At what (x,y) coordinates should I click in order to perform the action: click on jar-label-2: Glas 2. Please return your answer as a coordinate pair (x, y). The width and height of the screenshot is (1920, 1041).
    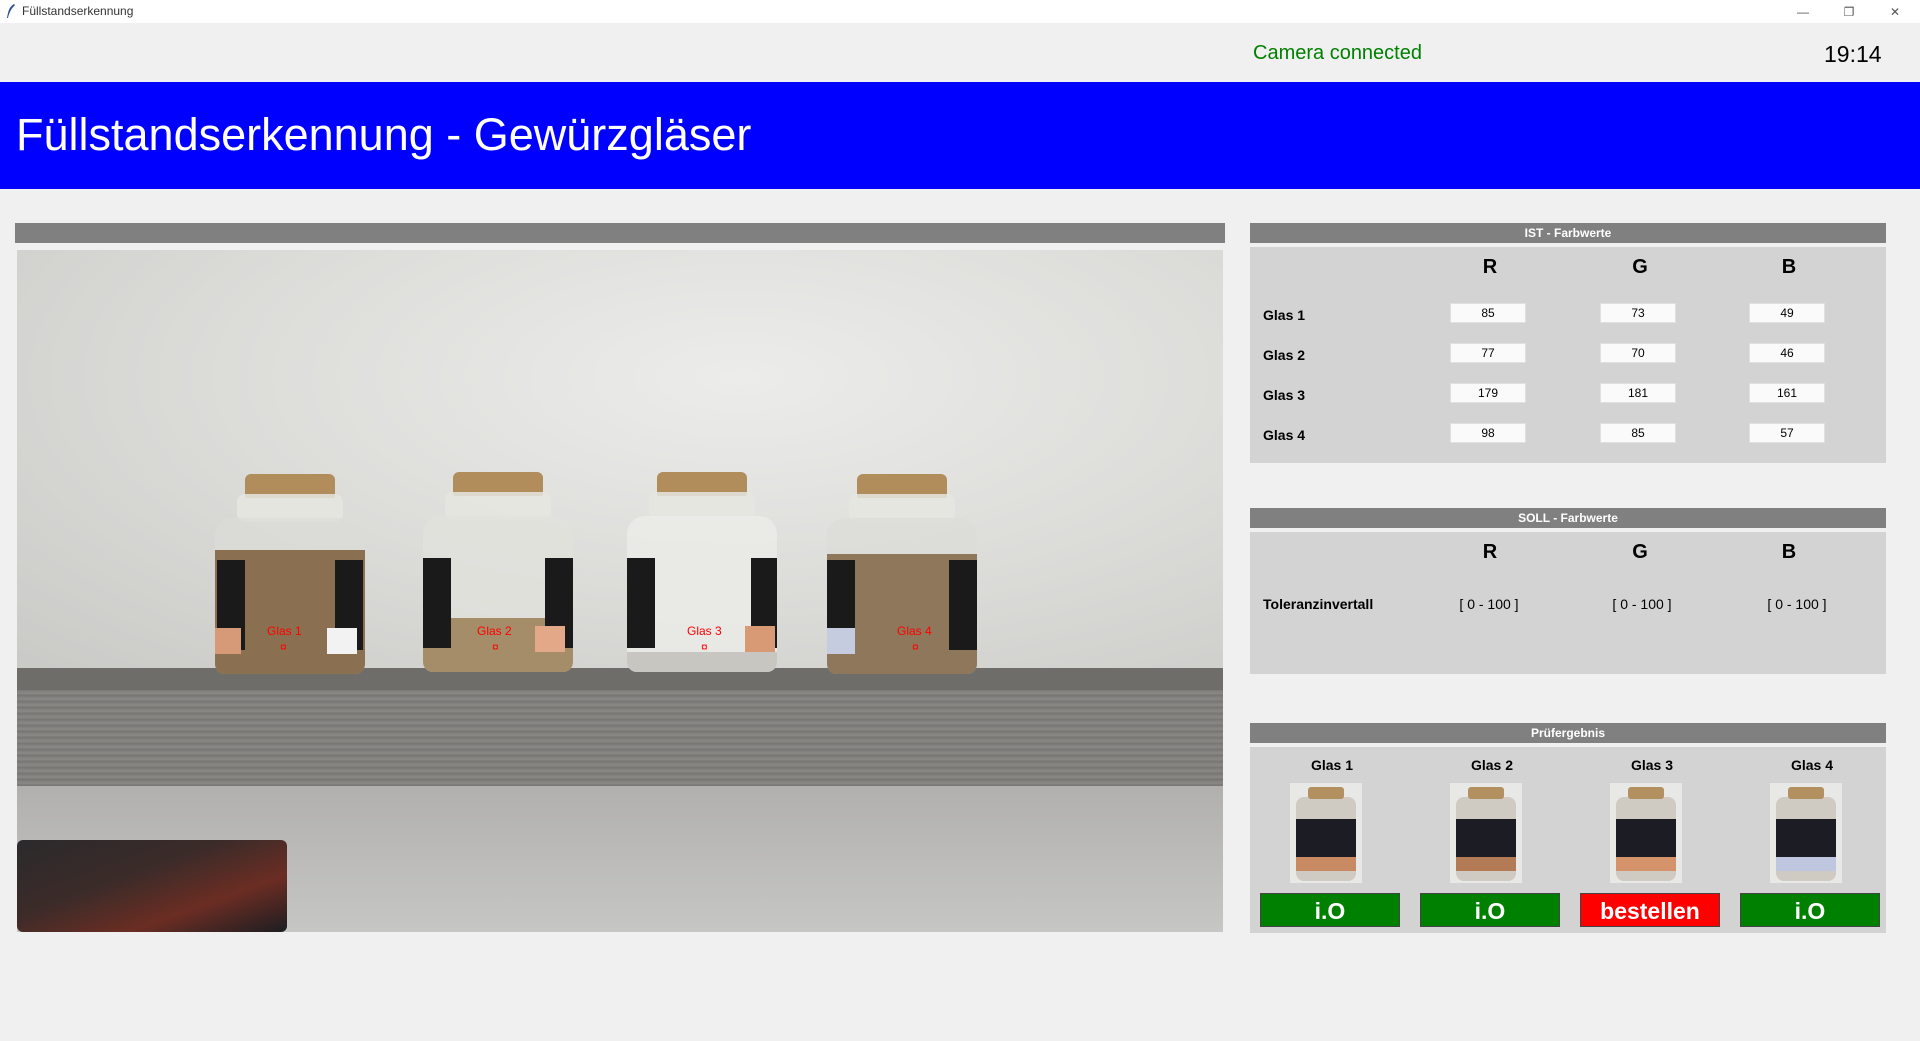
    Looking at the image, I should click on (494, 631).